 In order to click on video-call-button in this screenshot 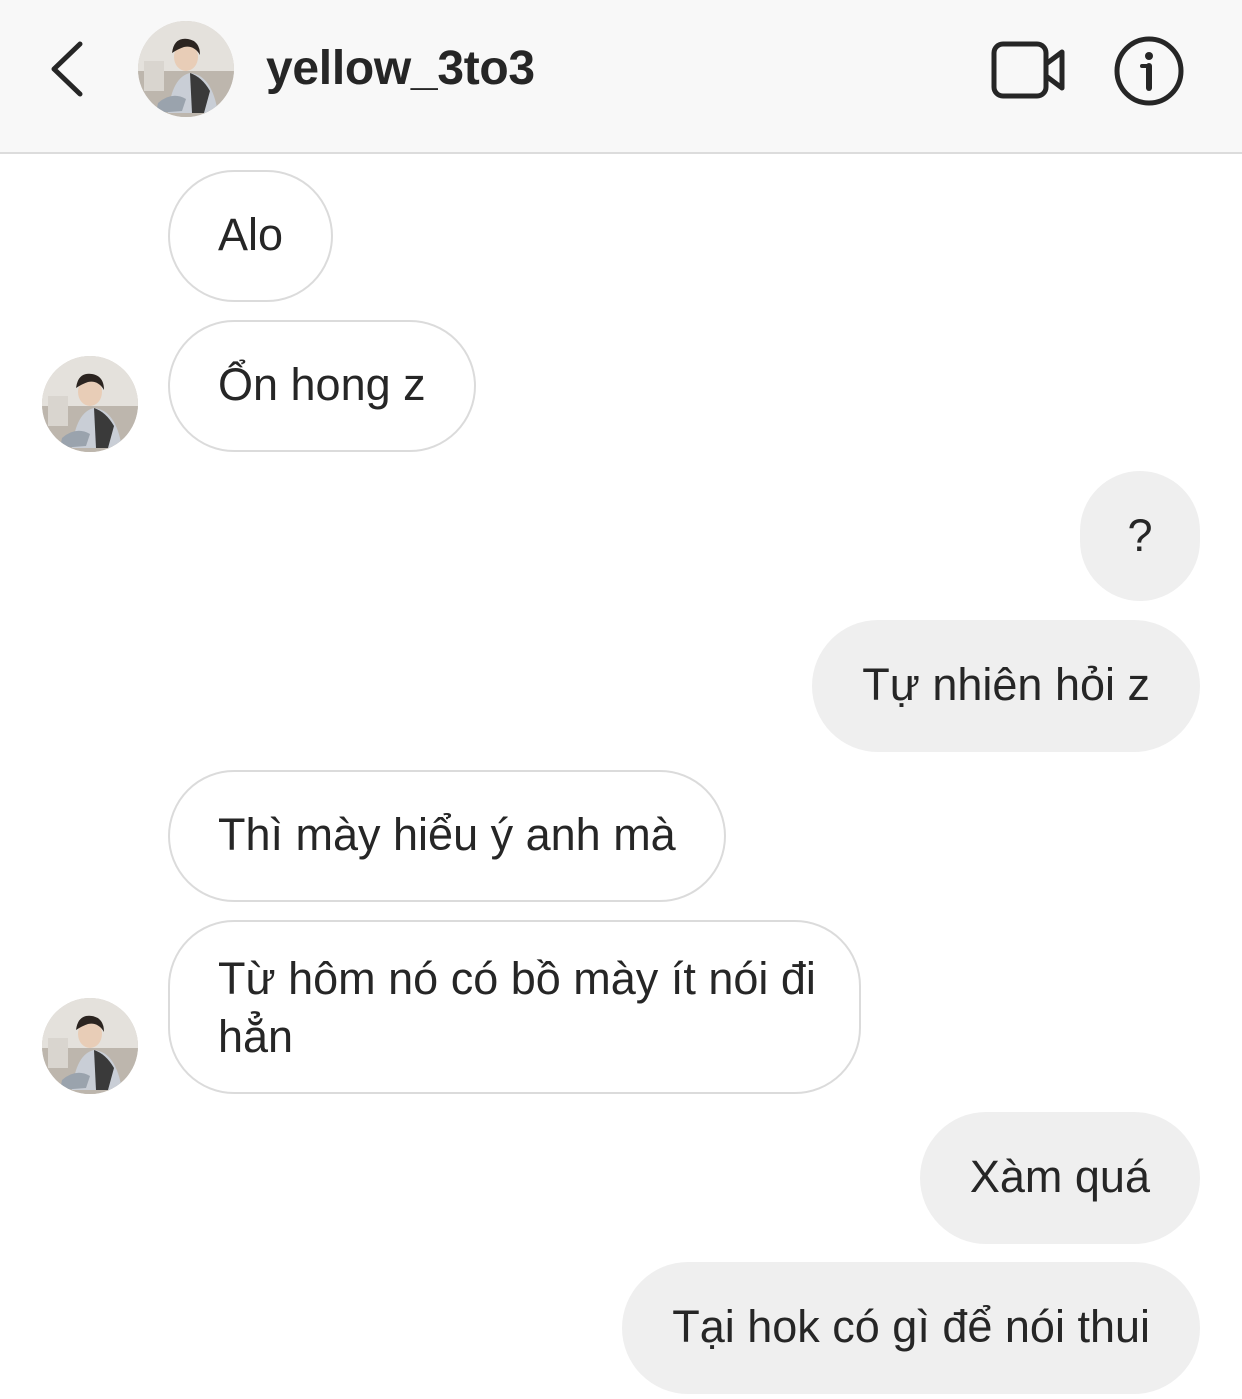, I will do `click(1029, 70)`.